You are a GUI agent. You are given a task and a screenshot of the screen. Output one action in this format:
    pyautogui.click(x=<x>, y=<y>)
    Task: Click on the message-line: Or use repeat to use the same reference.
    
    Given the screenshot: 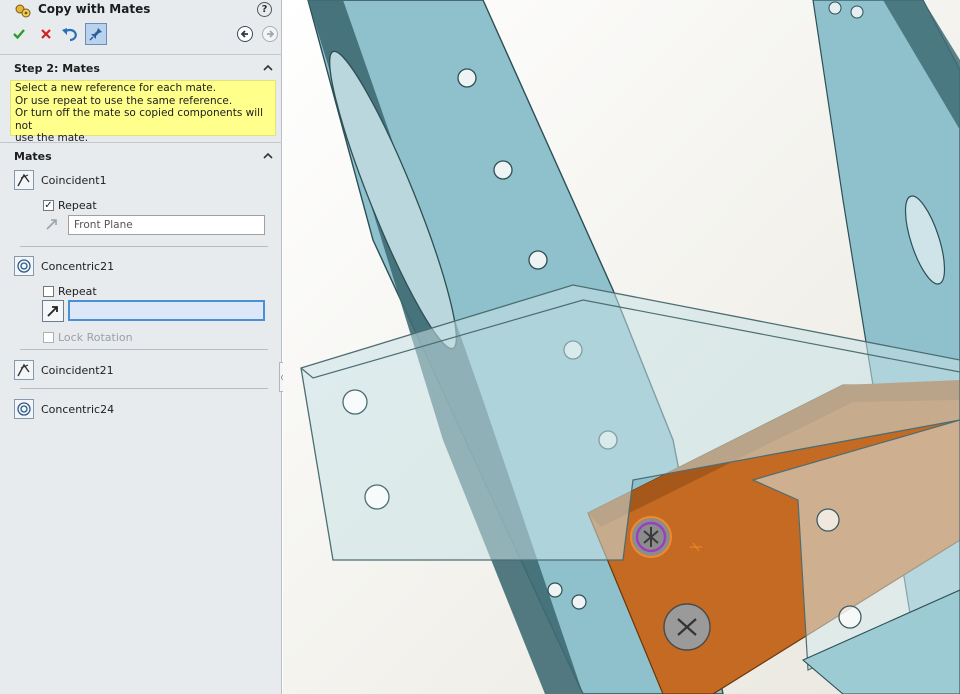 What is the action you would take?
    pyautogui.click(x=124, y=100)
    